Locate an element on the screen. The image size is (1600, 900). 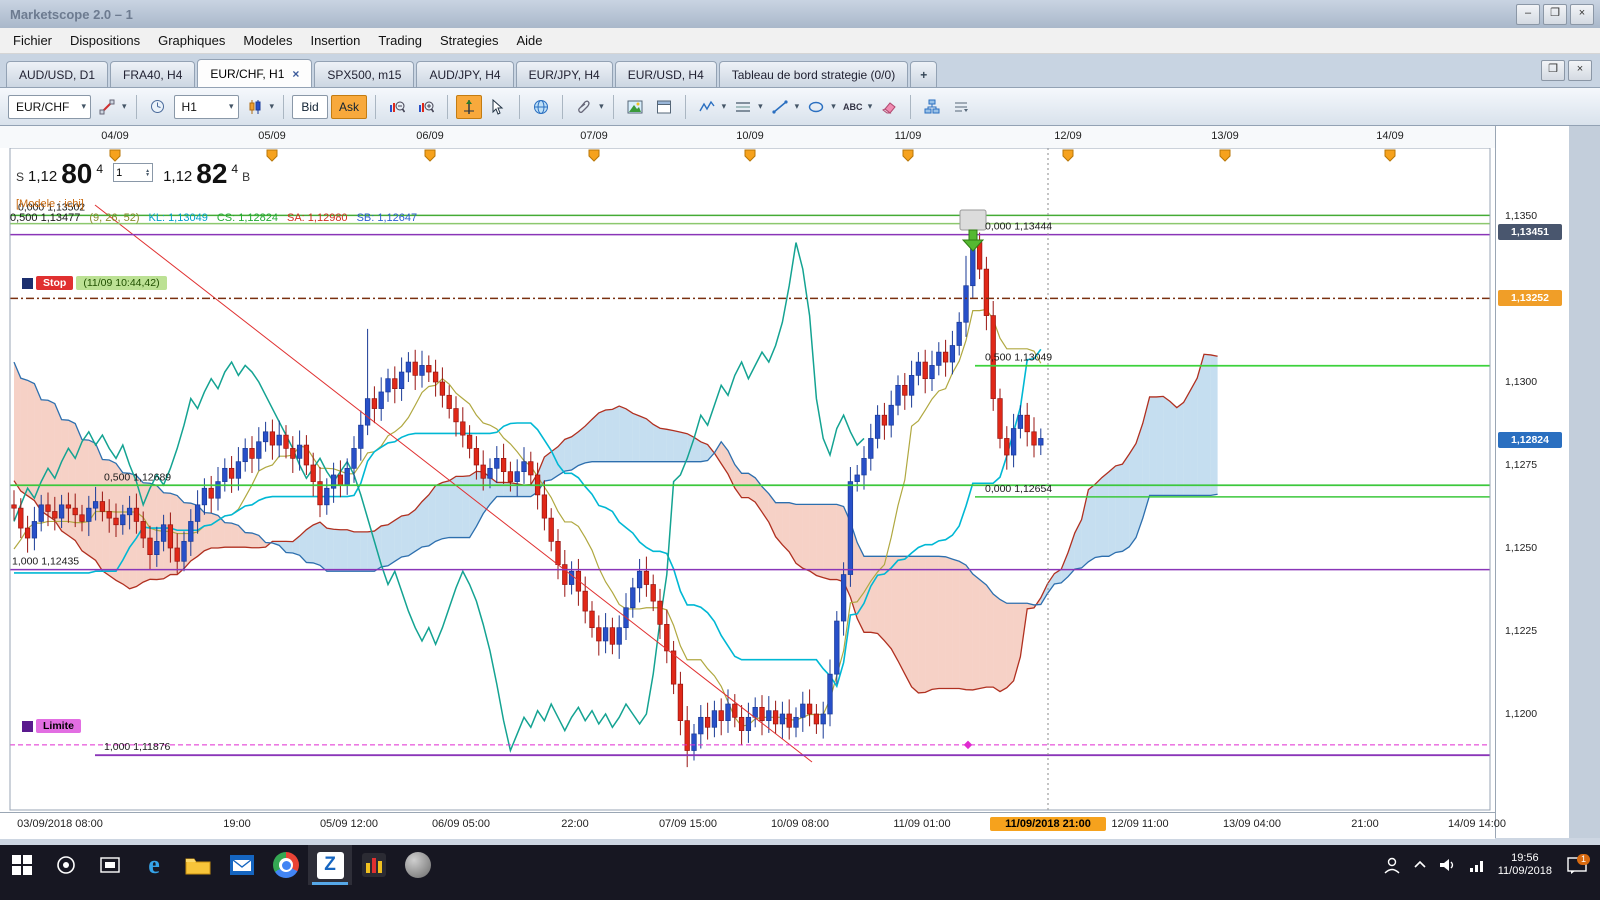
amount-stepper: ▲▼ is located at coordinates (133, 172).